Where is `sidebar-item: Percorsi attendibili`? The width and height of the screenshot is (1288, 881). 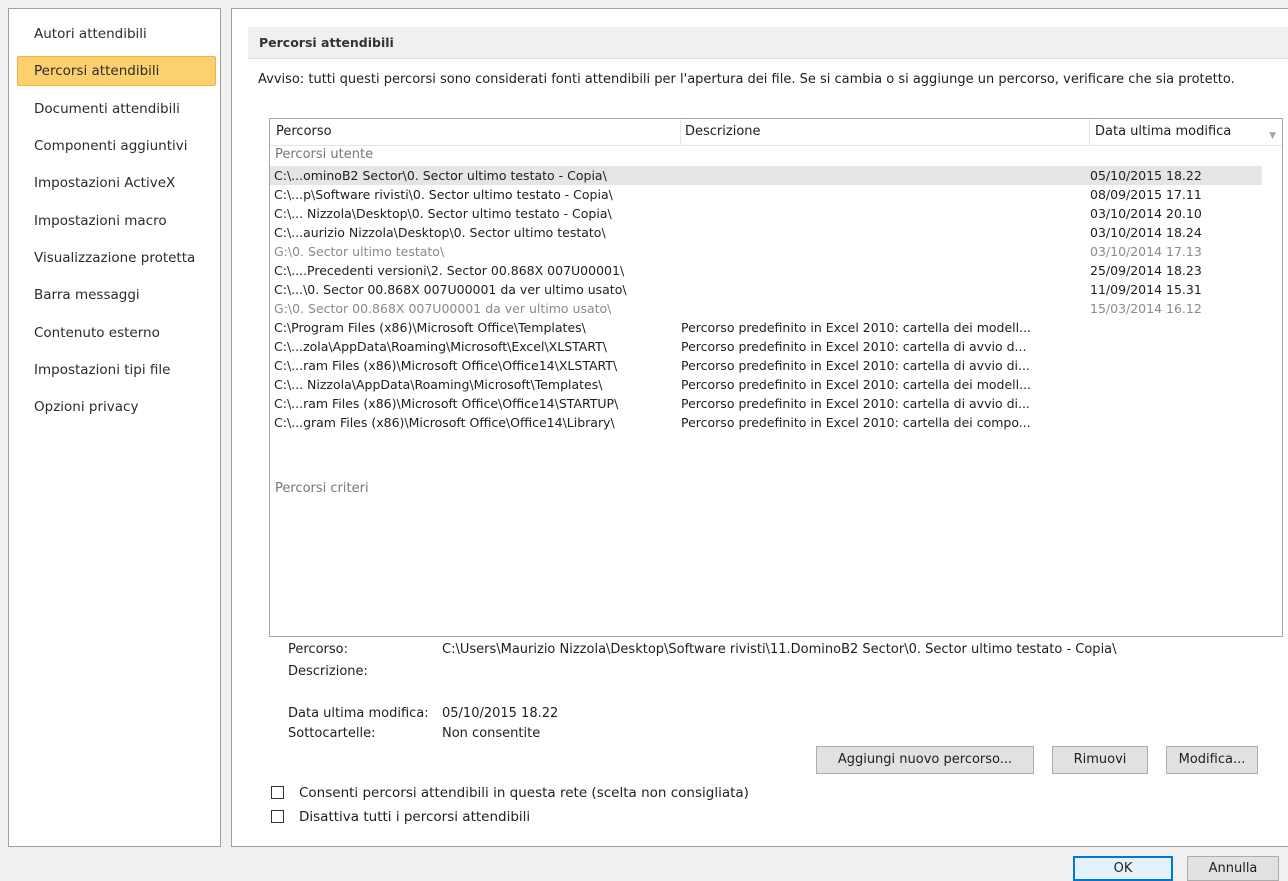 sidebar-item: Percorsi attendibili is located at coordinates (116, 71).